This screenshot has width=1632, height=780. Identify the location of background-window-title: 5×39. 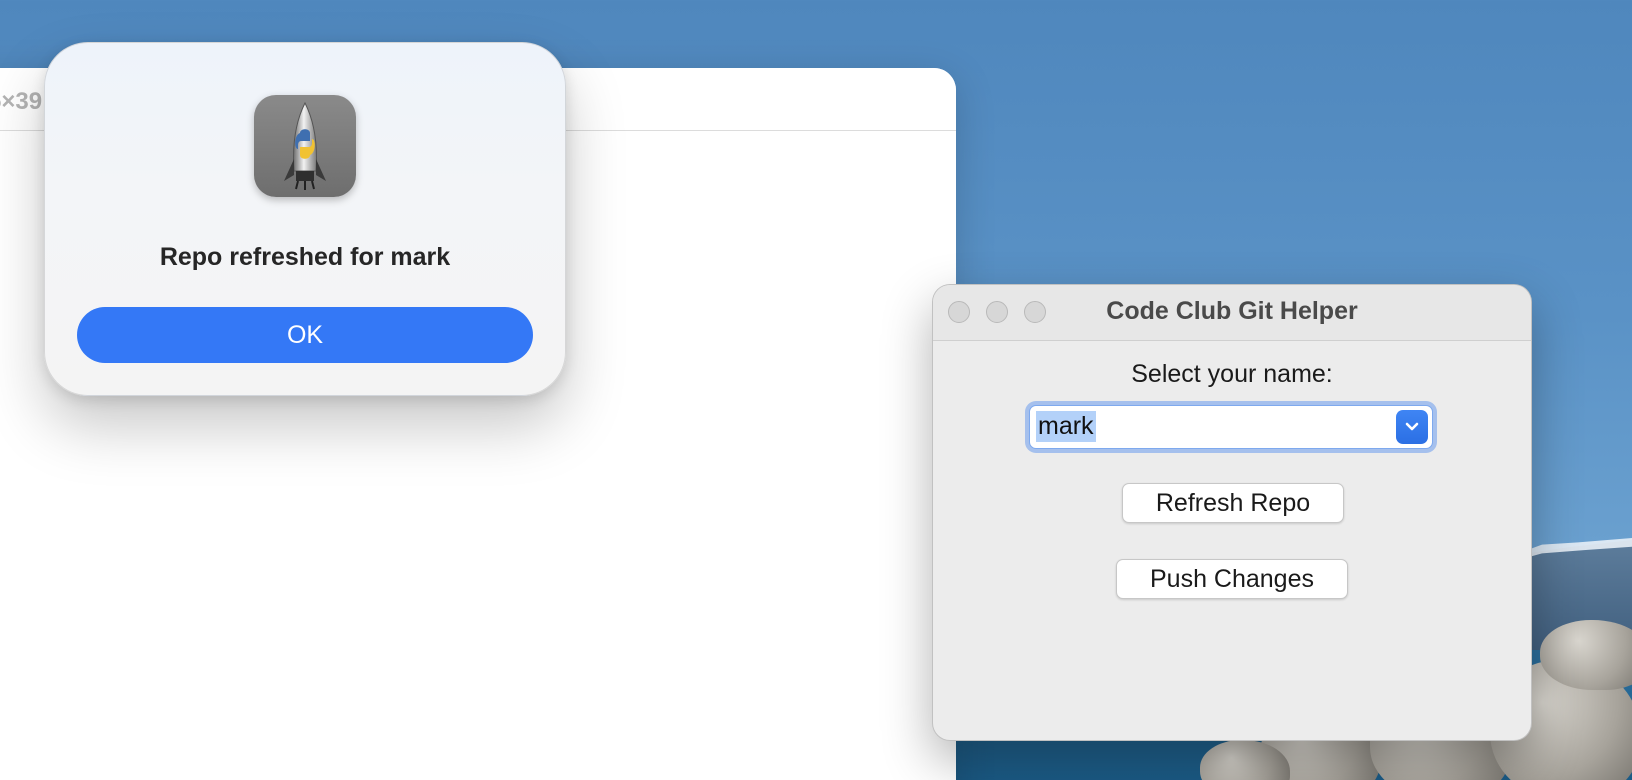
(21, 101).